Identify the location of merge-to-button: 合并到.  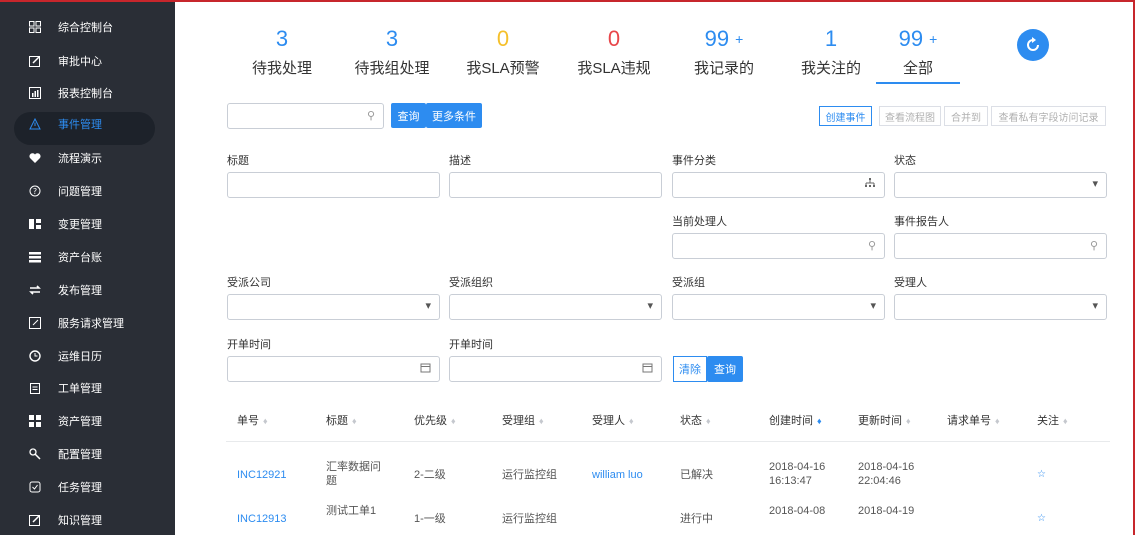
(966, 116).